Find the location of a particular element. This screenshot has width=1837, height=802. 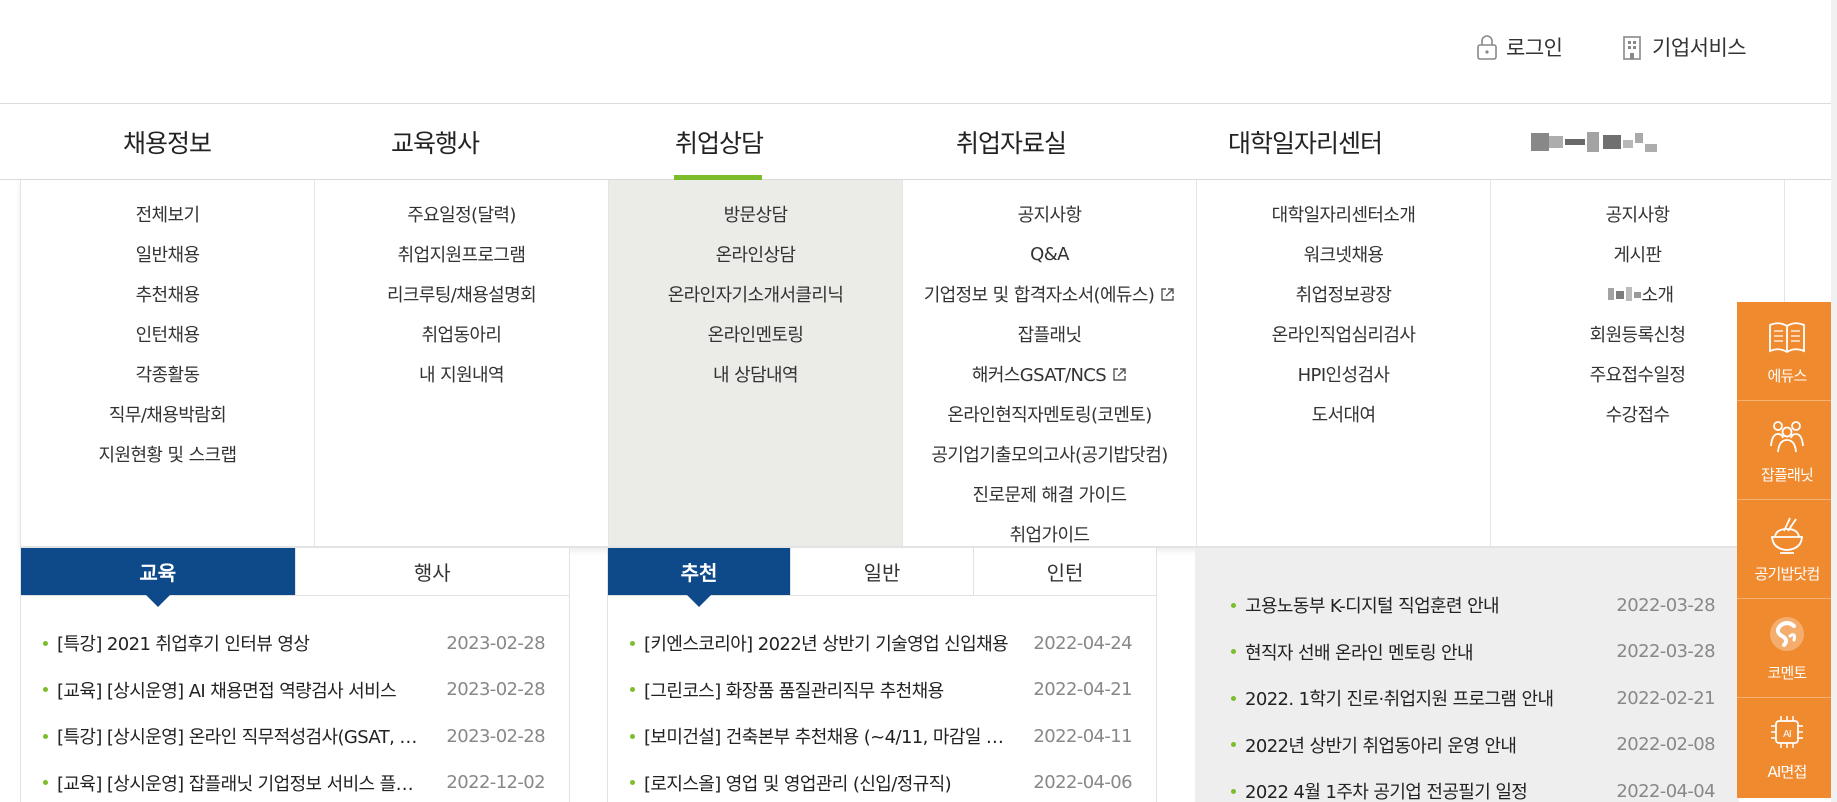

post-title: [로지스올] 영업 및 영업관리 (신입/정규직) is located at coordinates (798, 784).